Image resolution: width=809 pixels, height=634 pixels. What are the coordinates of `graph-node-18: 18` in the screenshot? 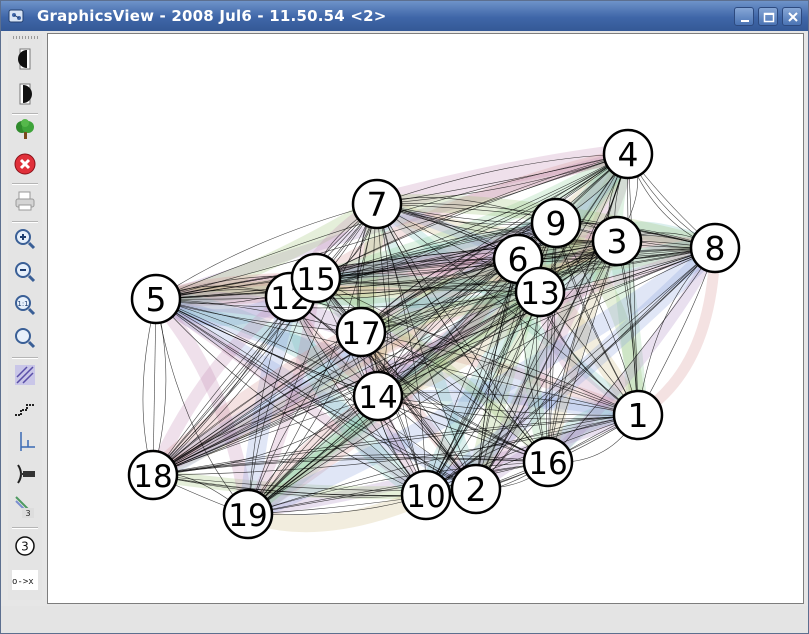 It's located at (153, 475).